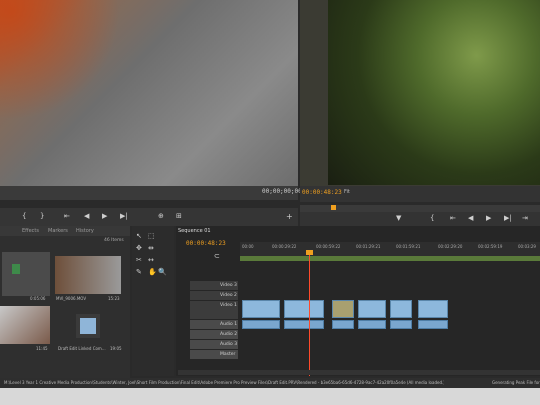 This screenshot has width=540, height=405. I want to click on program-transport-controls: ▼ { ⇤ ◀ ▶ ▶| ⇥, so click(420, 219).